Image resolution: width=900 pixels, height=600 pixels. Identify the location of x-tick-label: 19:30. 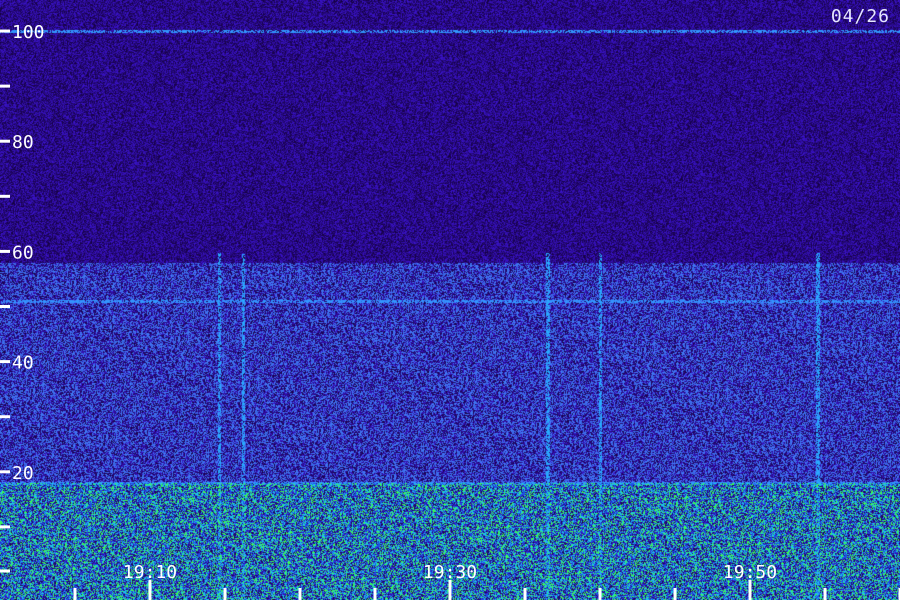
(450, 572).